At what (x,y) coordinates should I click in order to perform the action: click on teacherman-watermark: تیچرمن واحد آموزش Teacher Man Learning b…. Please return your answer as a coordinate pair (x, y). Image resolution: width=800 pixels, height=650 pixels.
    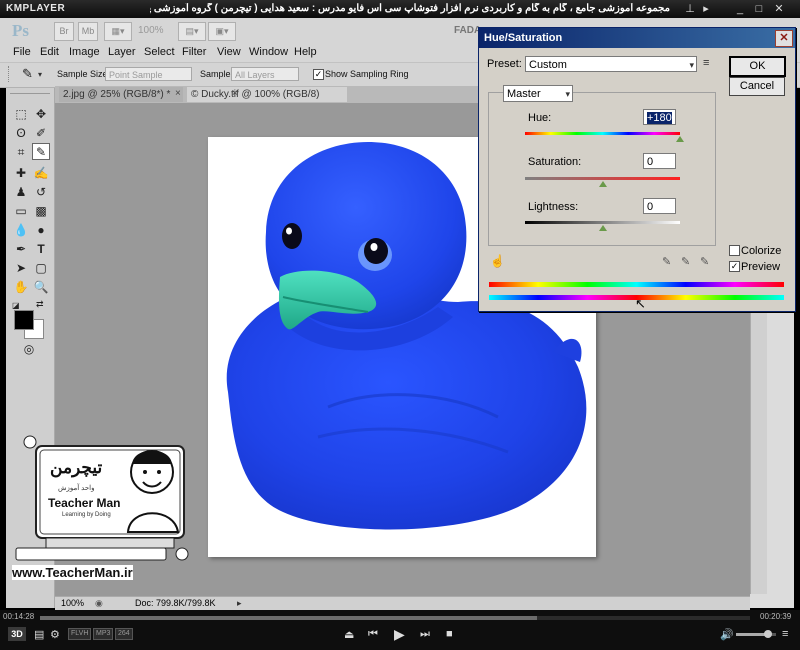
    Looking at the image, I should click on (104, 507).